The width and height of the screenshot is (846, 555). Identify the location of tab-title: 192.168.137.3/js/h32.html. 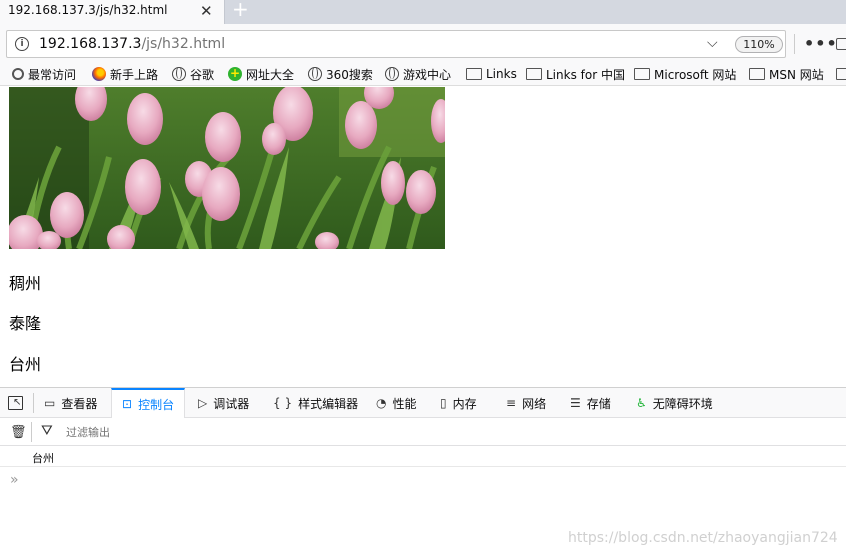
(88, 10).